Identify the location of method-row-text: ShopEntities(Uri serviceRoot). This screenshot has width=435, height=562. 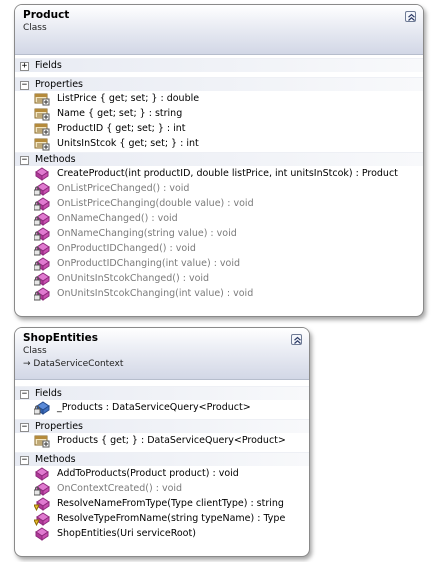
(126, 533).